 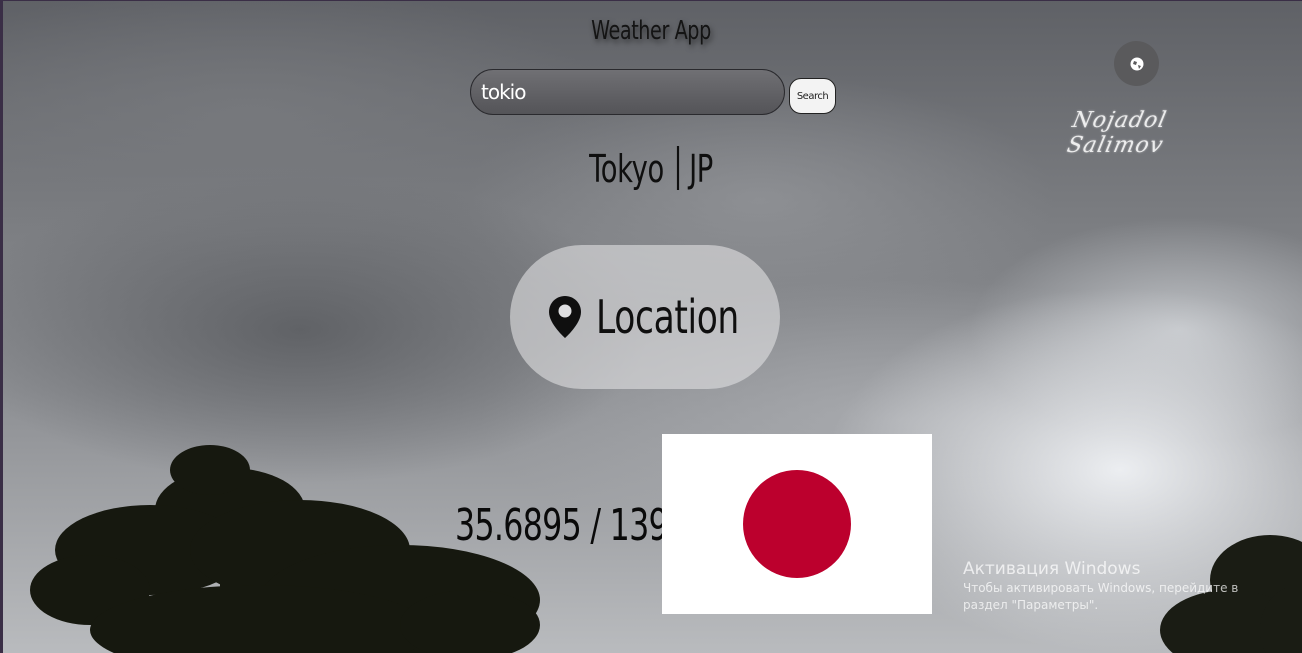 I want to click on activation-line-1: Чтобы активировать Windows, перейдите в, so click(x=1101, y=588).